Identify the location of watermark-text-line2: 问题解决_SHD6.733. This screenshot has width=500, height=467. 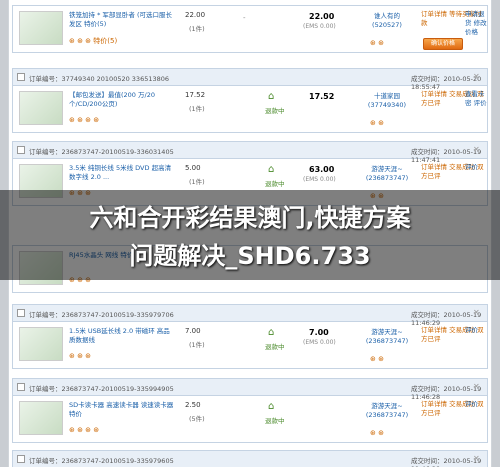
(250, 256).